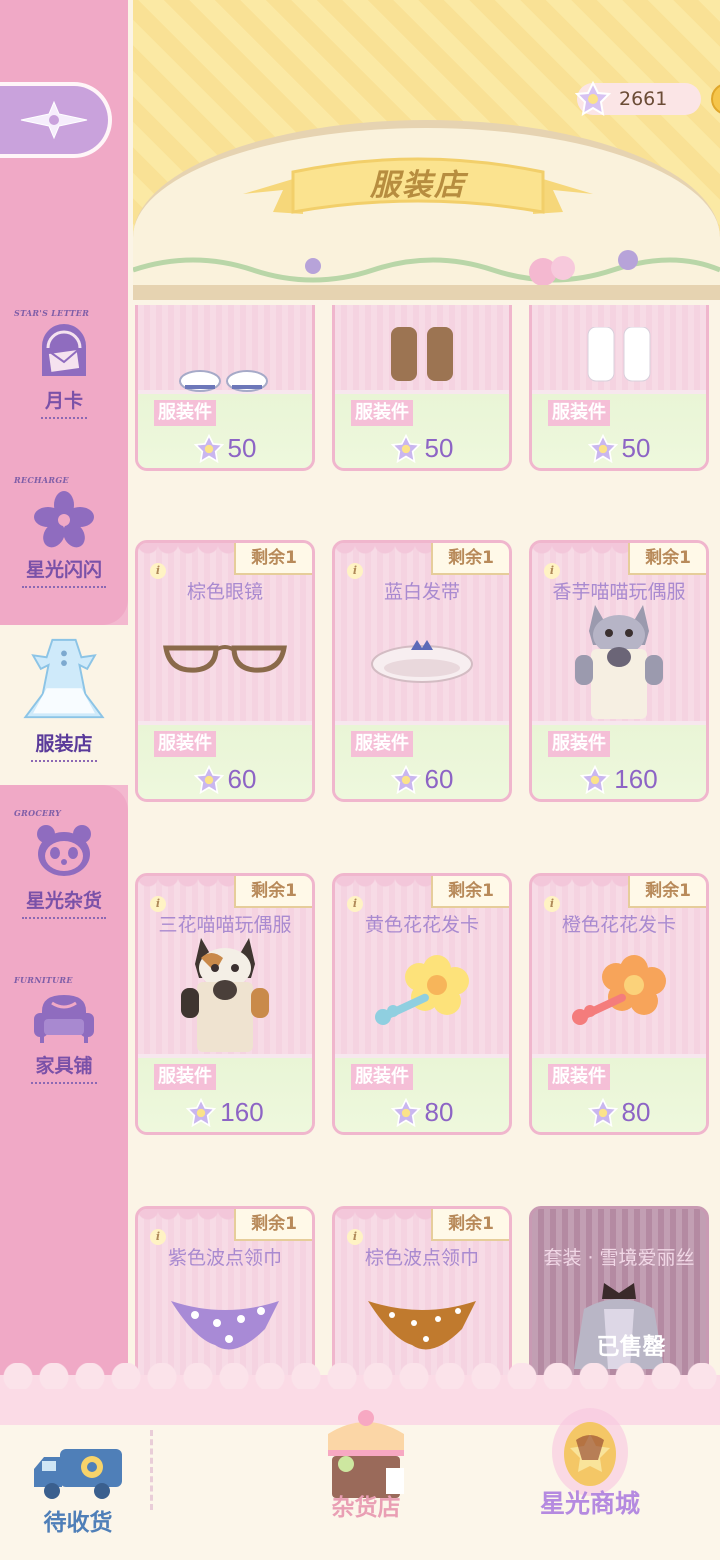 The height and width of the screenshot is (1560, 720). What do you see at coordinates (439, 779) in the screenshot?
I see `item-price-value: 60` at bounding box center [439, 779].